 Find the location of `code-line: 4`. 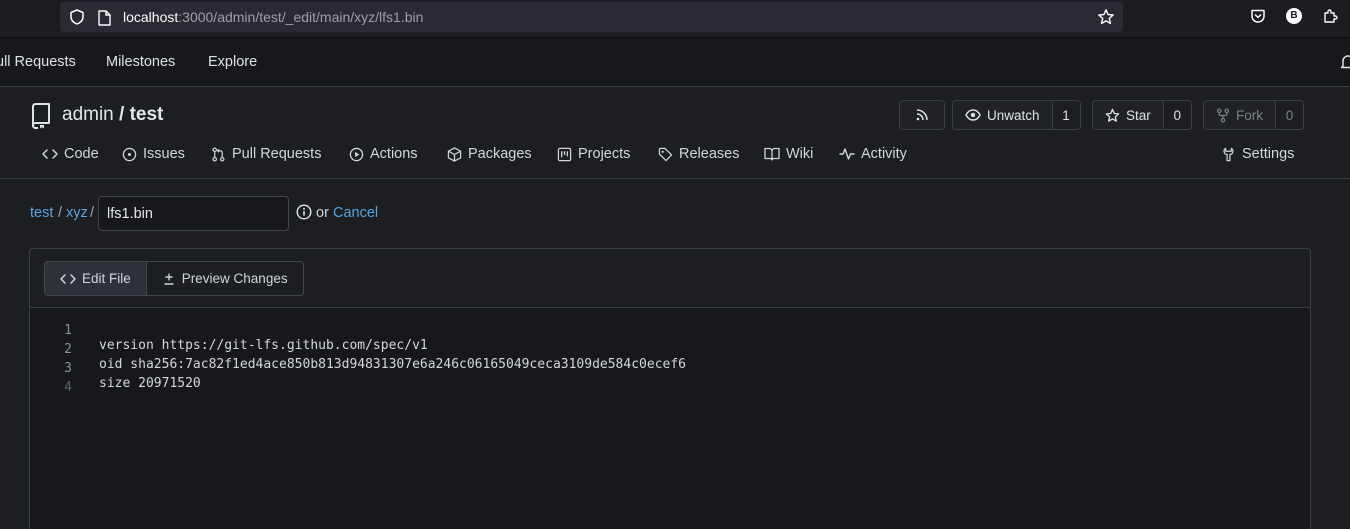

code-line: 4 is located at coordinates (670, 380).